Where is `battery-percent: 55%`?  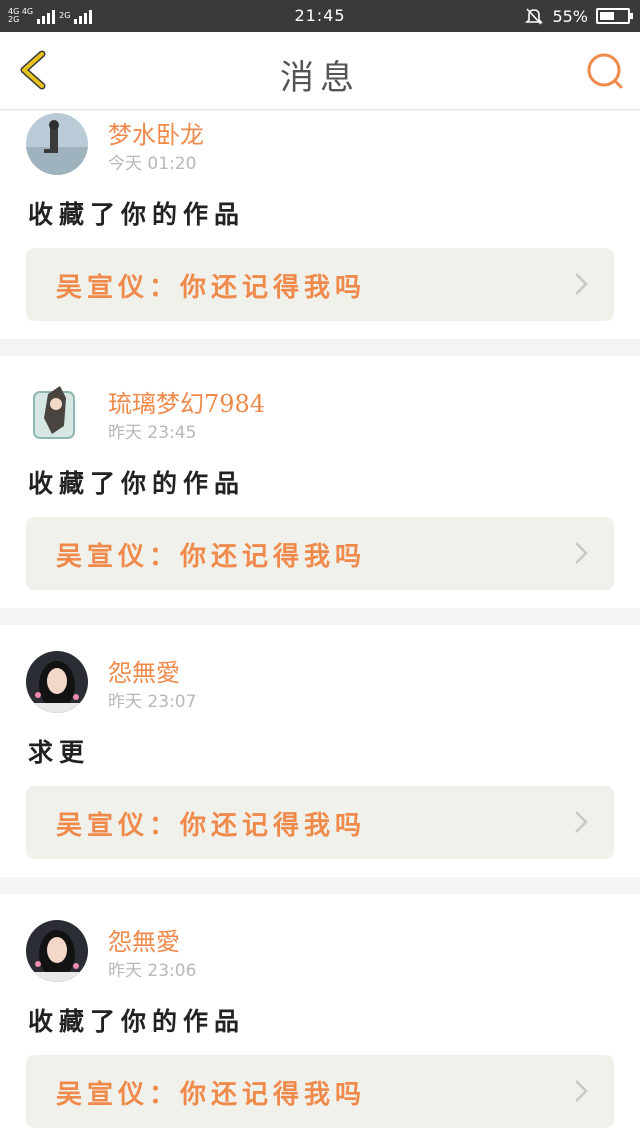
battery-percent: 55% is located at coordinates (570, 16).